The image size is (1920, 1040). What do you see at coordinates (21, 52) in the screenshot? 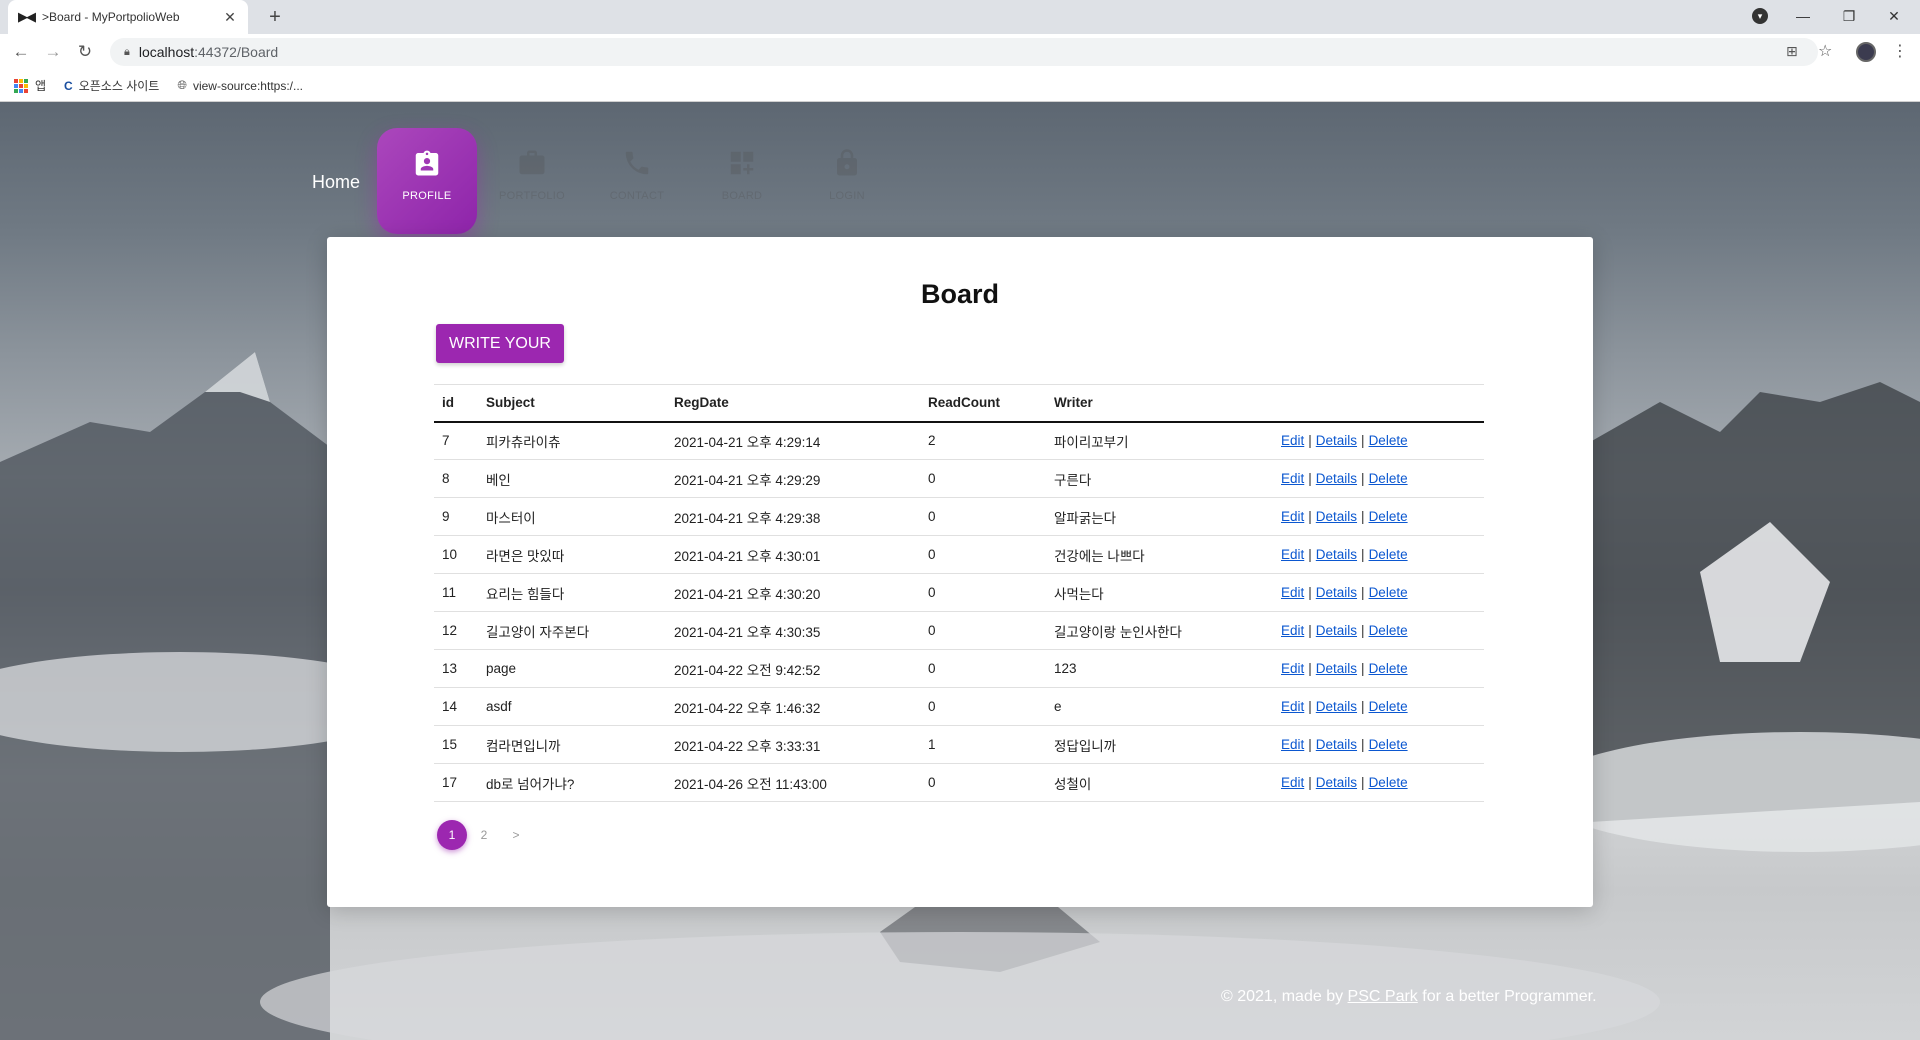
I see `back-icon: ←` at bounding box center [21, 52].